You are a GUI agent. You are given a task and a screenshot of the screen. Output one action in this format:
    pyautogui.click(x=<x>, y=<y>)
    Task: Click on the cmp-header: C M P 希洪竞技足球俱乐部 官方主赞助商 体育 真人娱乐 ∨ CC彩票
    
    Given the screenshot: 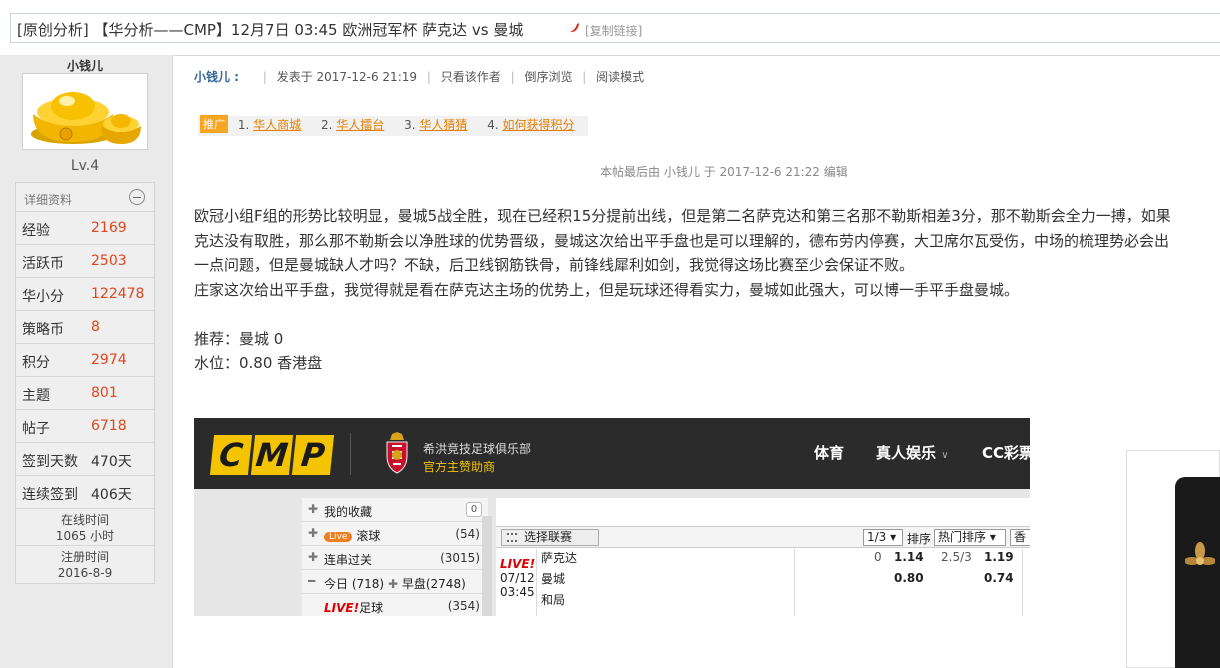 What is the action you would take?
    pyautogui.click(x=612, y=453)
    